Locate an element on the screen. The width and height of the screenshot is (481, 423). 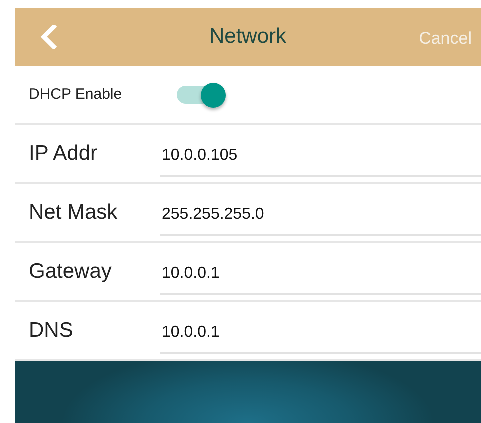
field-label: IP Addr is located at coordinates (63, 154).